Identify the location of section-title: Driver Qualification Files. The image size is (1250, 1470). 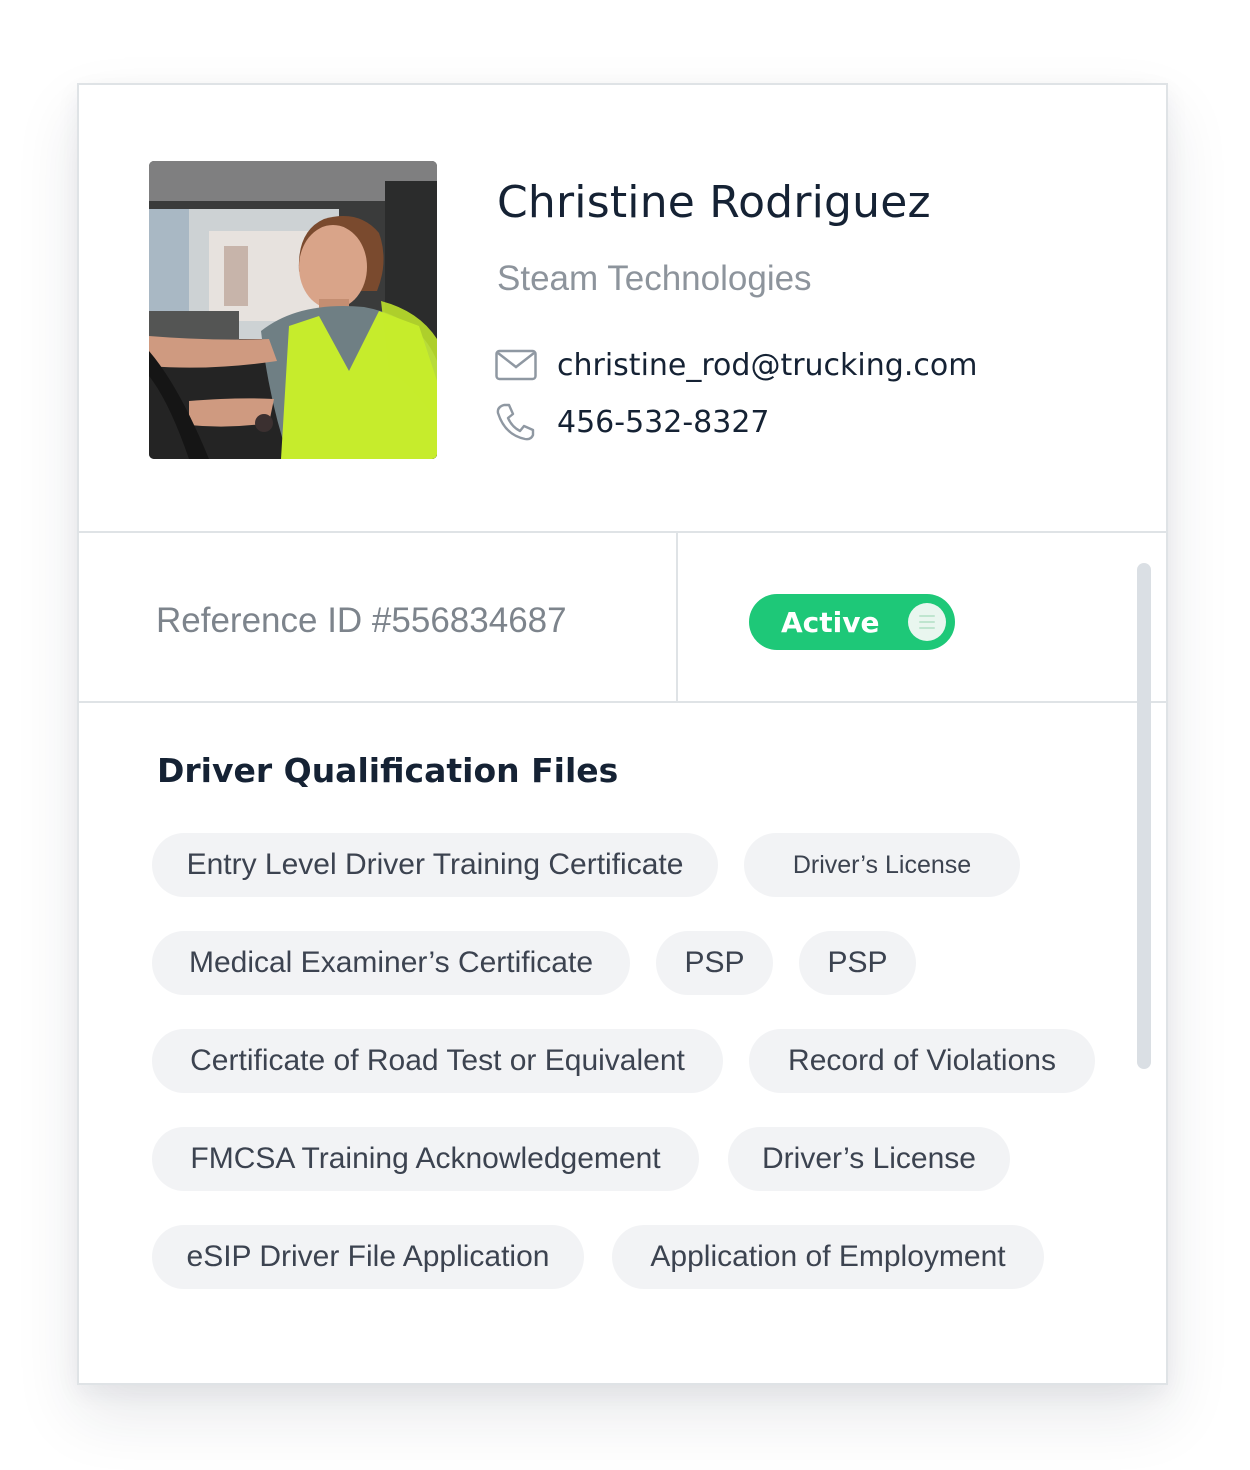
(388, 770).